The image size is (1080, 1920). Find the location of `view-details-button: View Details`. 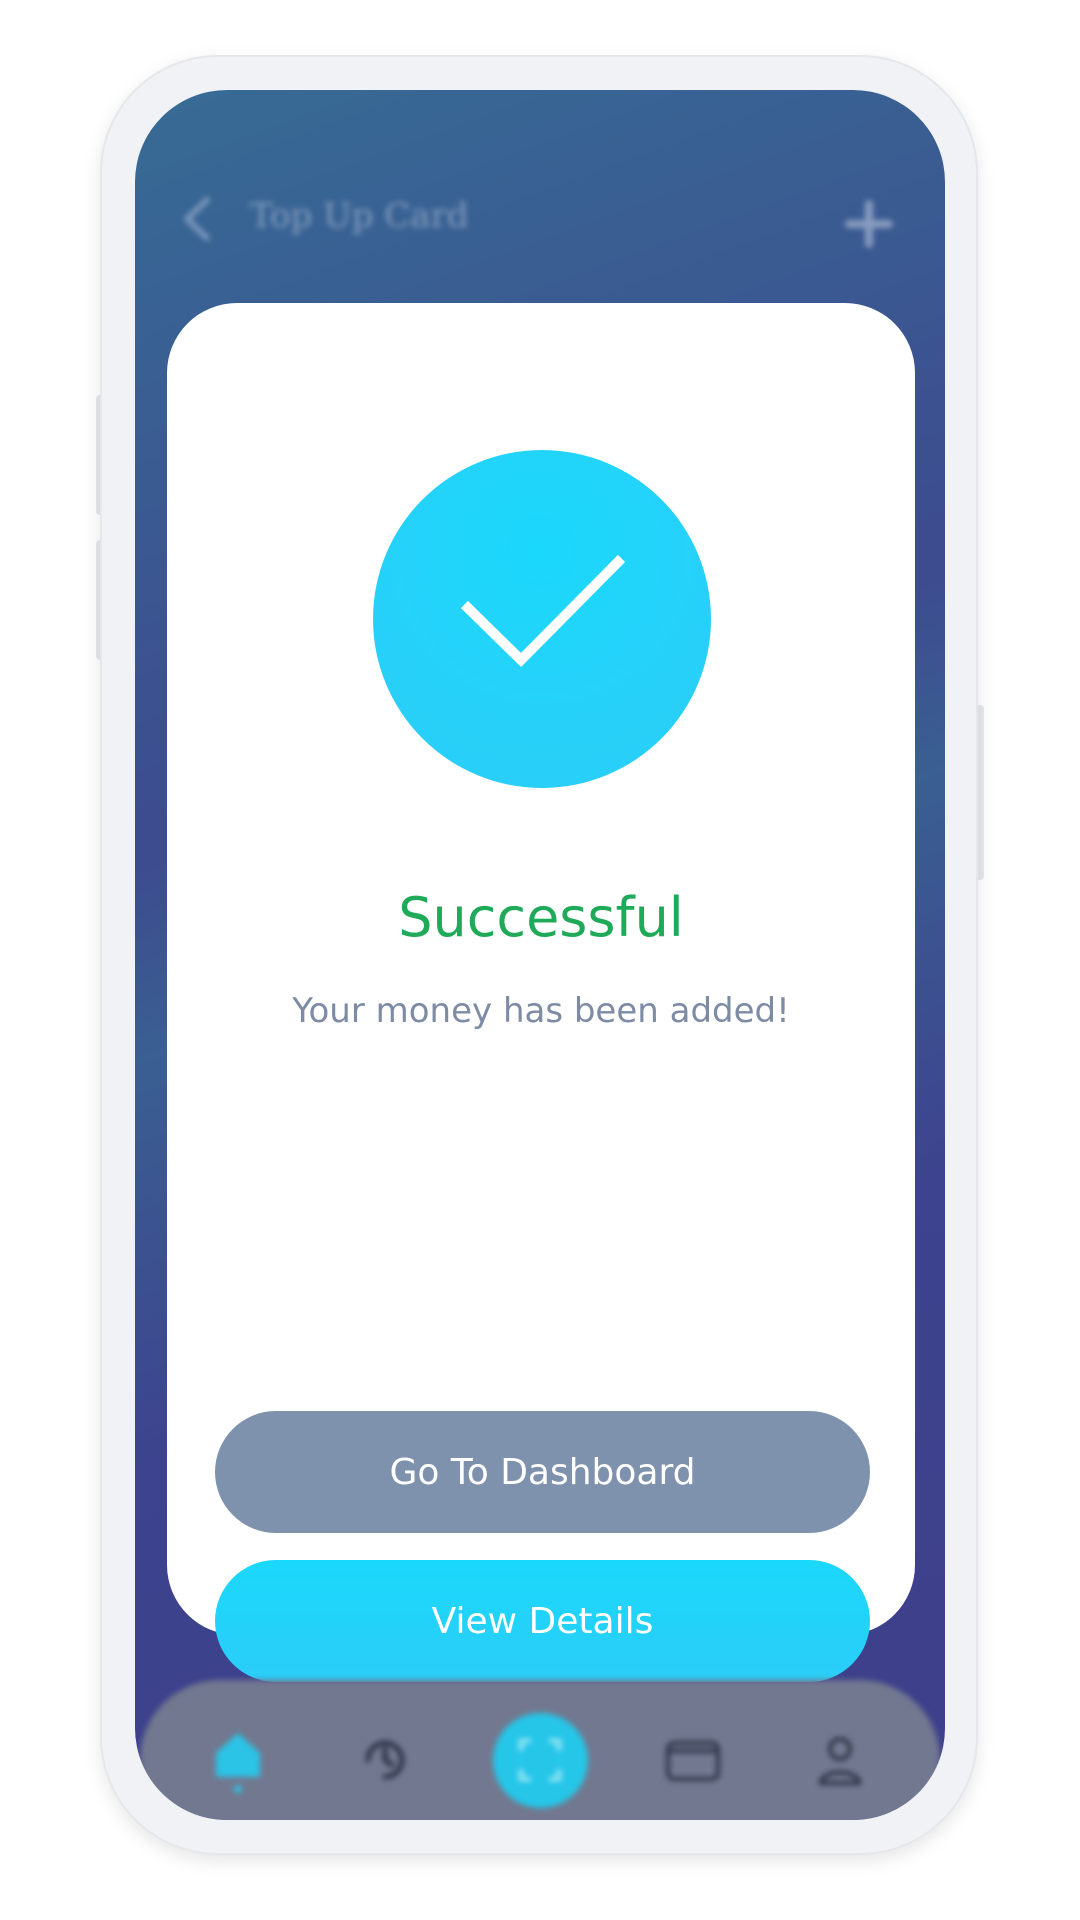

view-details-button: View Details is located at coordinates (542, 1621).